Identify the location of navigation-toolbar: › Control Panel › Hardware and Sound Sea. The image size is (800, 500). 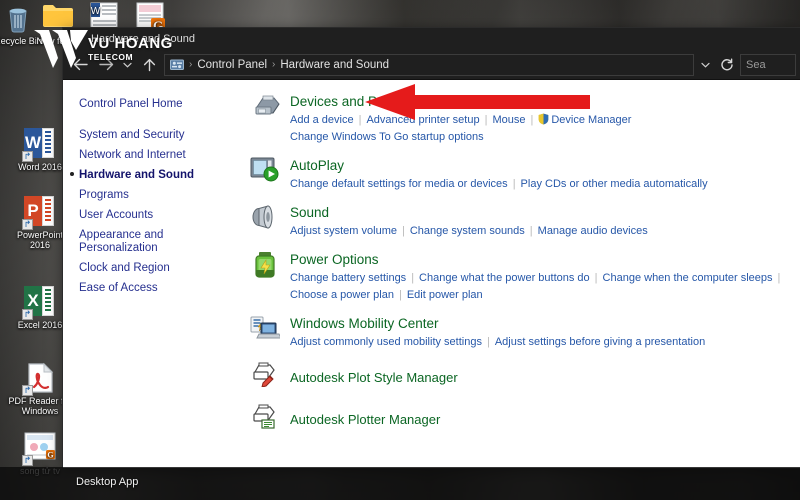
(431, 65).